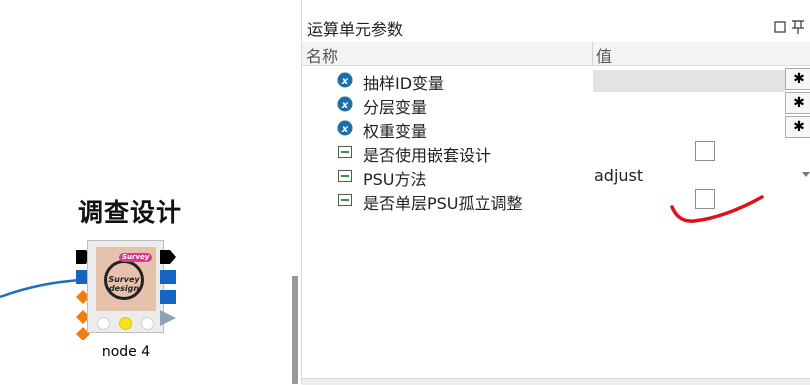  What do you see at coordinates (129, 212) in the screenshot?
I see `node-title: 调查设计` at bounding box center [129, 212].